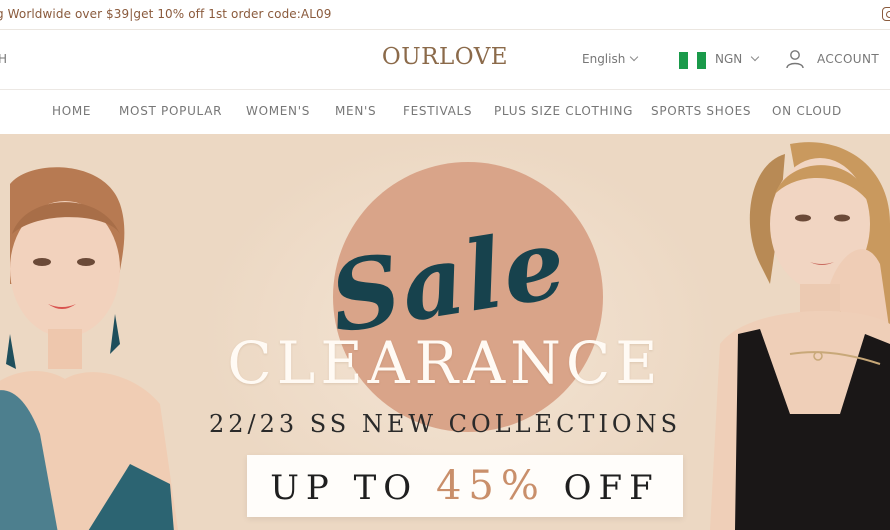 This screenshot has height=530, width=890. What do you see at coordinates (71, 111) in the screenshot?
I see `nav-item-home: HOME` at bounding box center [71, 111].